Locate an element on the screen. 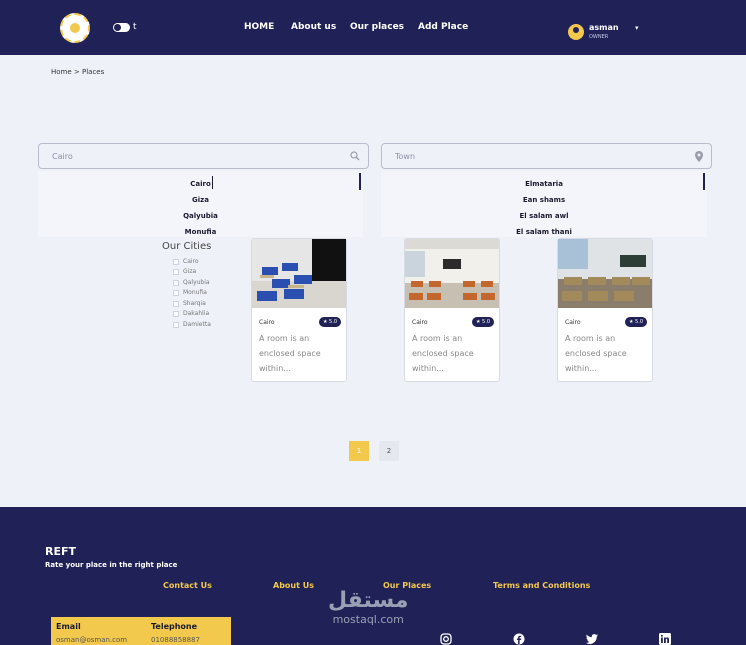 The height and width of the screenshot is (645, 746). city-option: Giza is located at coordinates (200, 200).